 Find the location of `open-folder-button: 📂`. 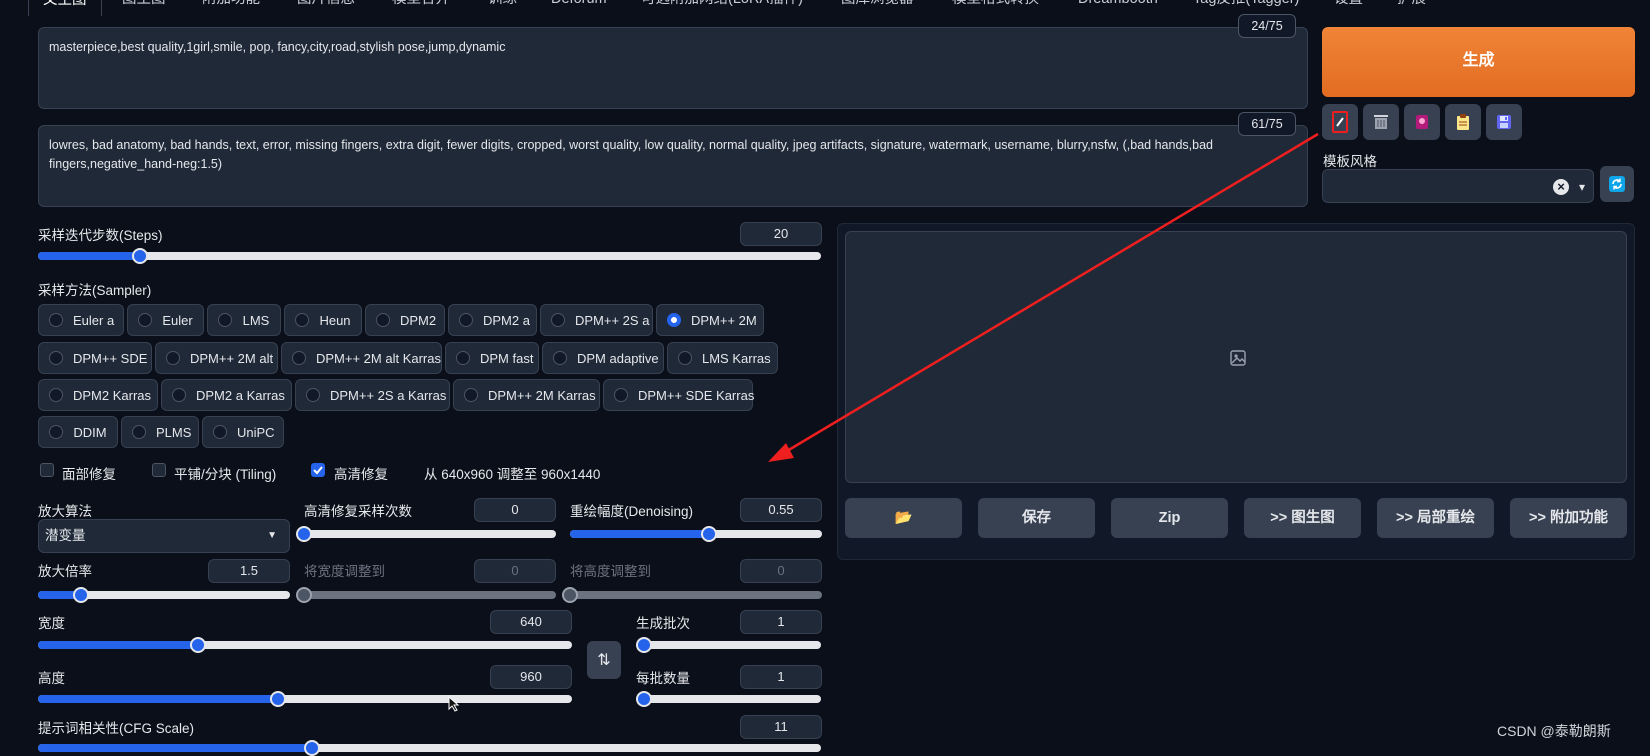

open-folder-button: 📂 is located at coordinates (903, 518).